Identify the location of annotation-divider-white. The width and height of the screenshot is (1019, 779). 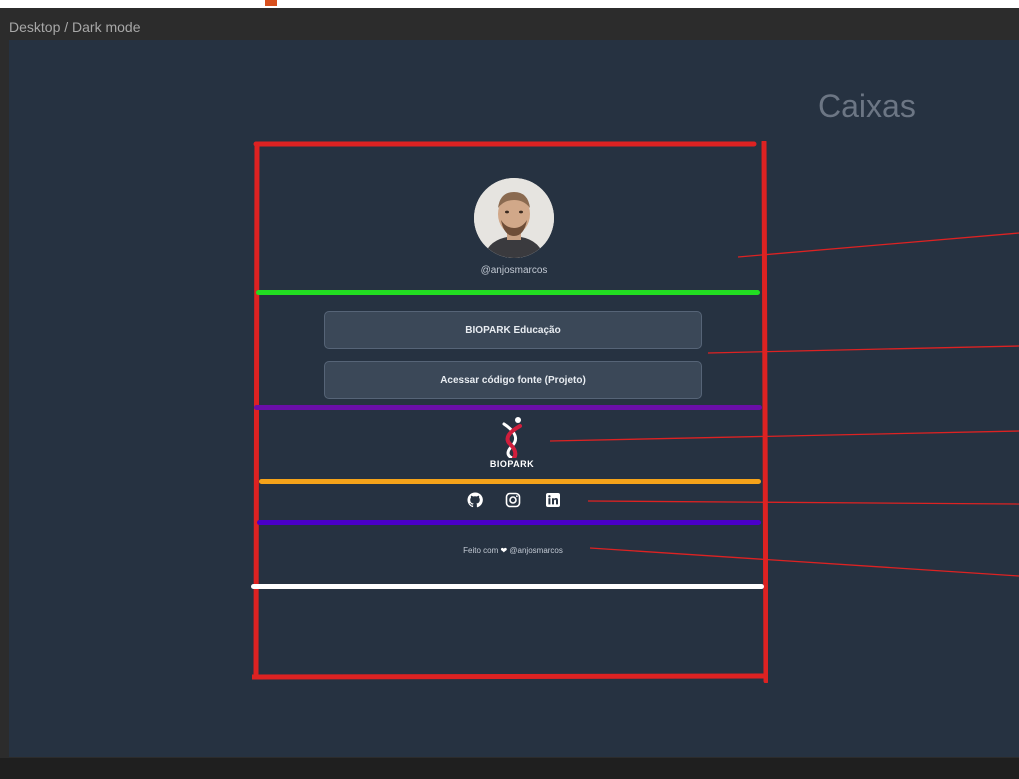
(507, 586).